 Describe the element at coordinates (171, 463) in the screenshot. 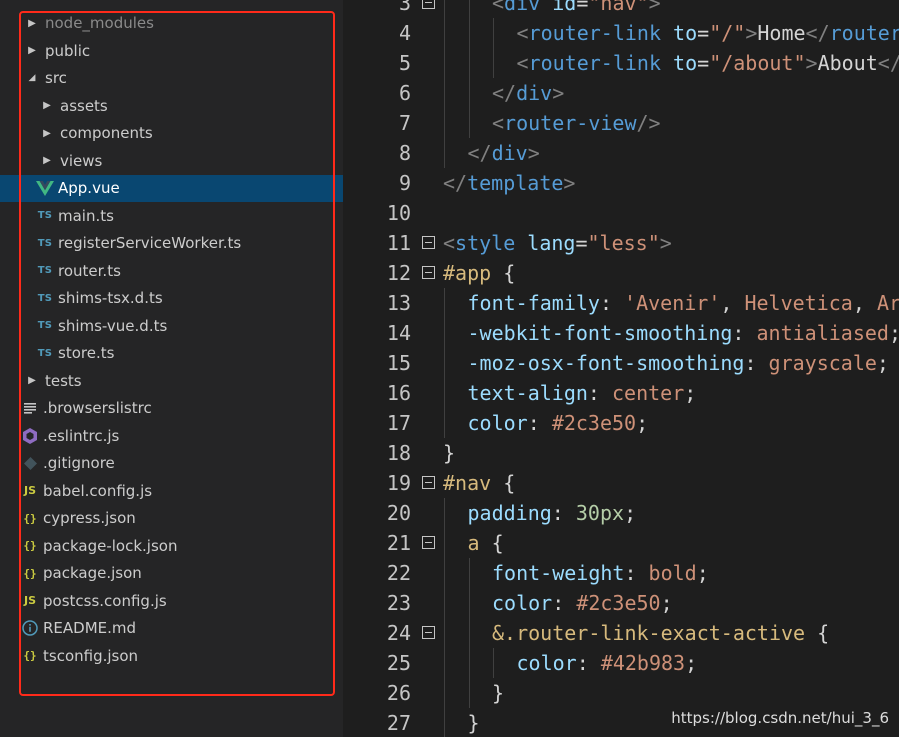

I see `tree-file--gitignore: .gitignore` at that location.